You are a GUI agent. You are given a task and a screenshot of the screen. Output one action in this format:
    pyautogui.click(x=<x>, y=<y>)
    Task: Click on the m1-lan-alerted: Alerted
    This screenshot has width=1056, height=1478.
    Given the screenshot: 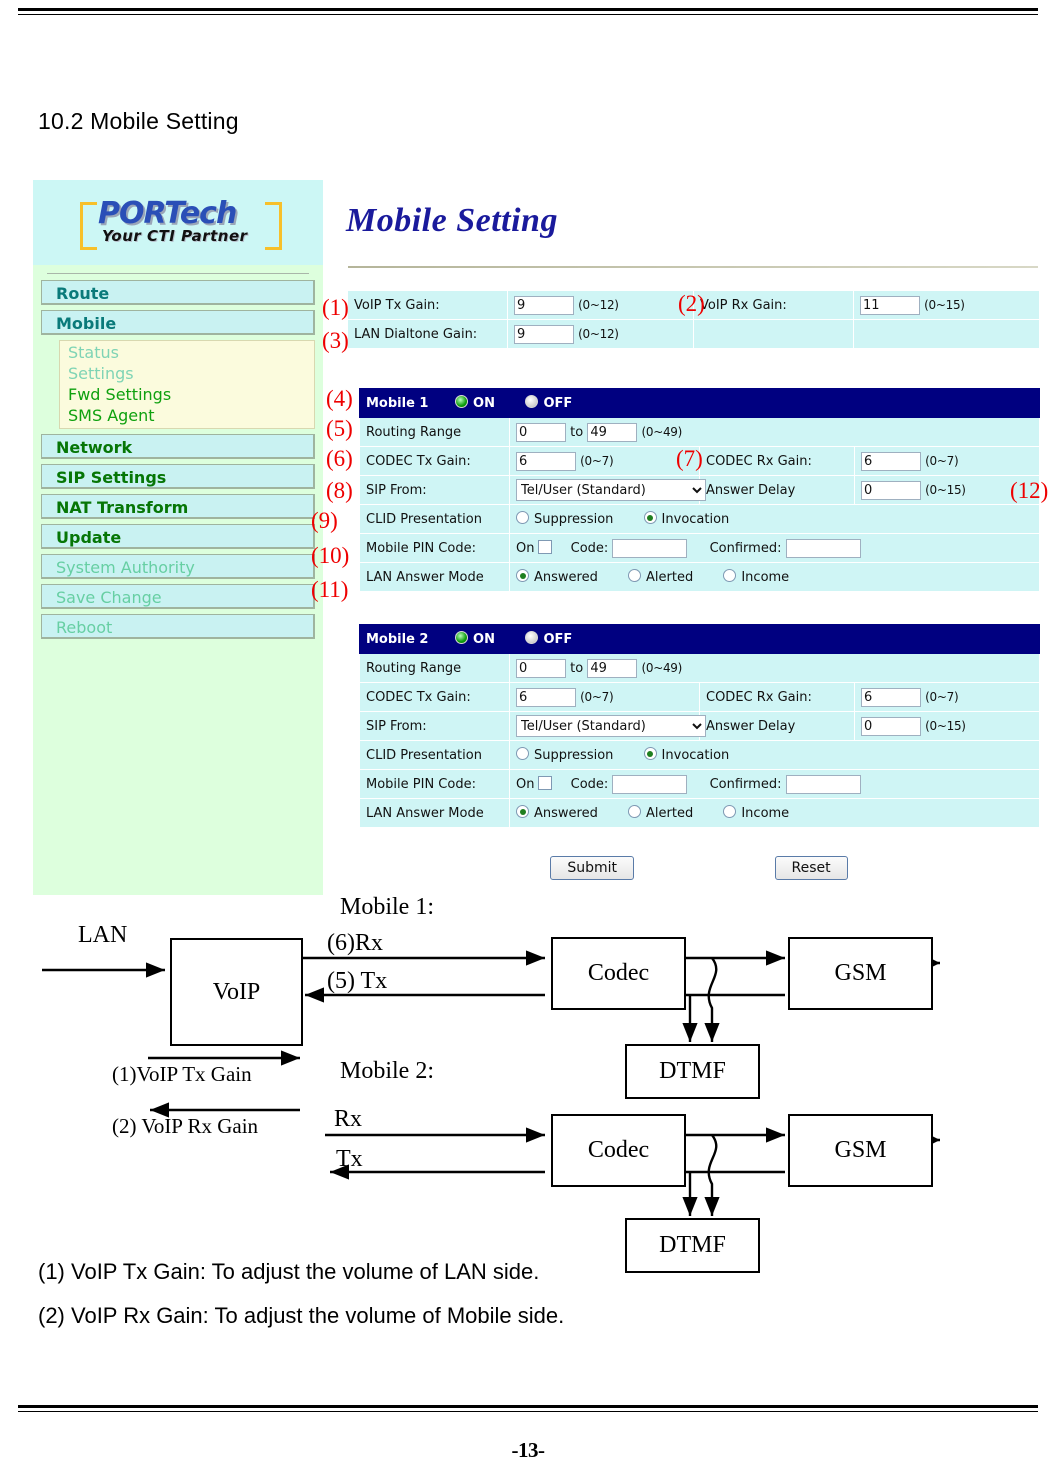 What is the action you would take?
    pyautogui.click(x=660, y=577)
    